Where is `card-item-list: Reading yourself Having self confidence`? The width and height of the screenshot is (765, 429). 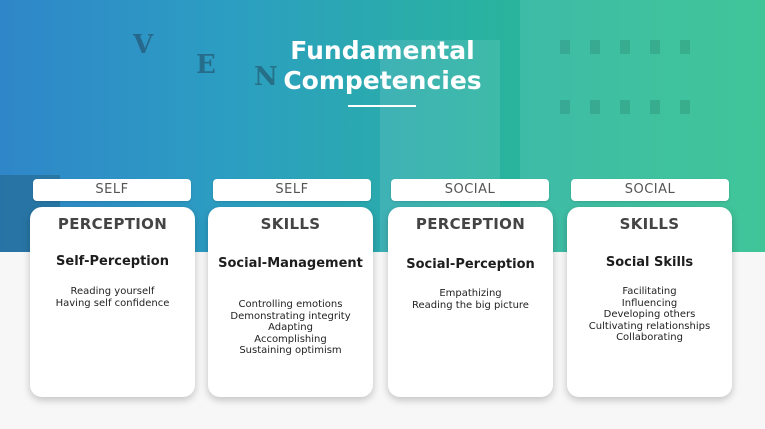
card-item-list: Reading yourself Having self confidence is located at coordinates (112, 297).